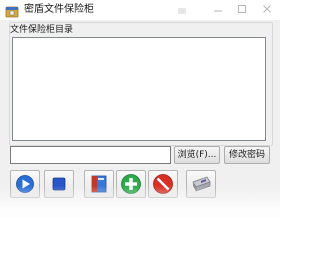  What do you see at coordinates (59, 9) in the screenshot?
I see `window-title: 密盾文件保险柜` at bounding box center [59, 9].